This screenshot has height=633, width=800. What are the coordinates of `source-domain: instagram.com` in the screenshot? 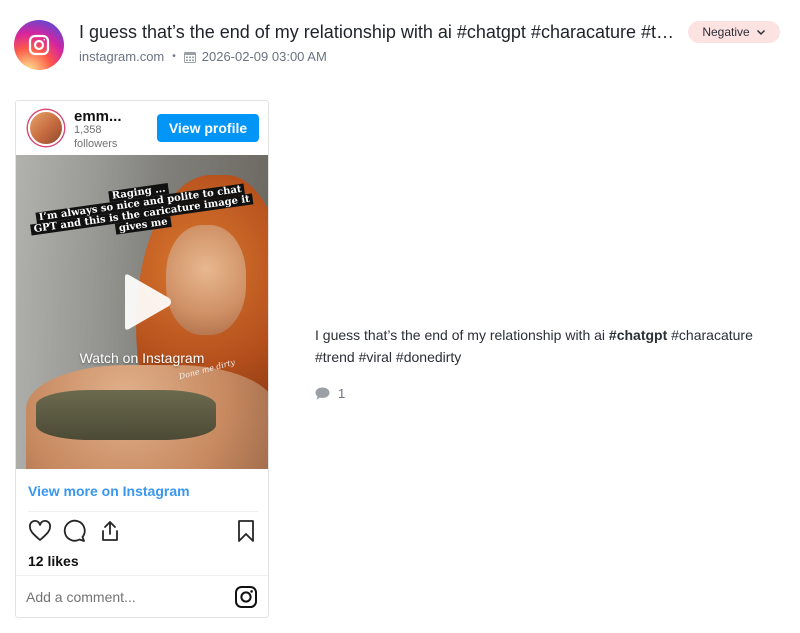 It's located at (121, 57).